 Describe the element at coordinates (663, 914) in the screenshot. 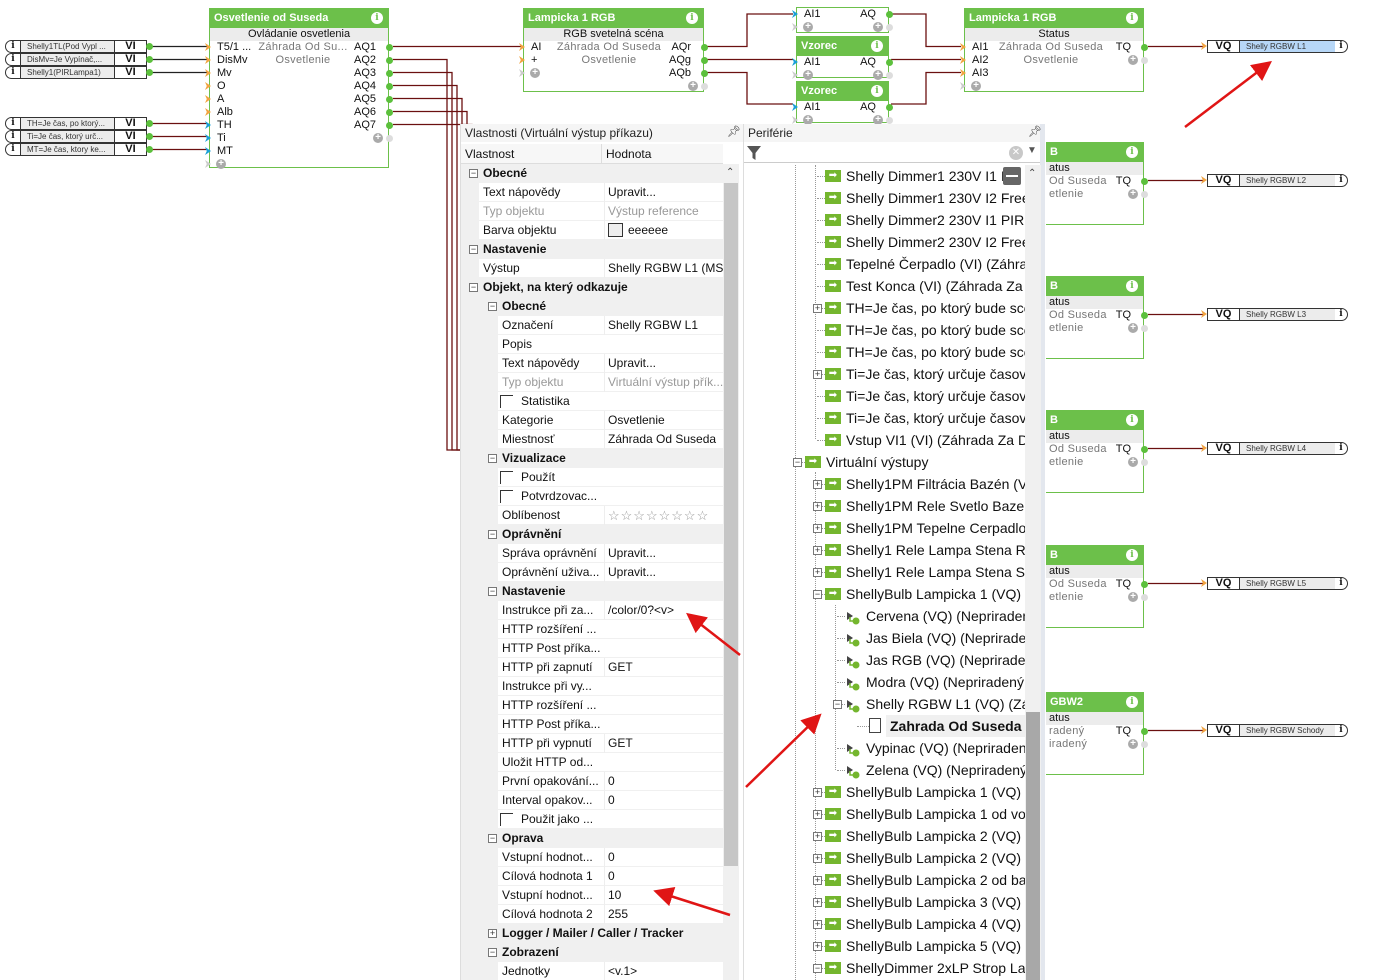

I see `property-value: 255` at that location.